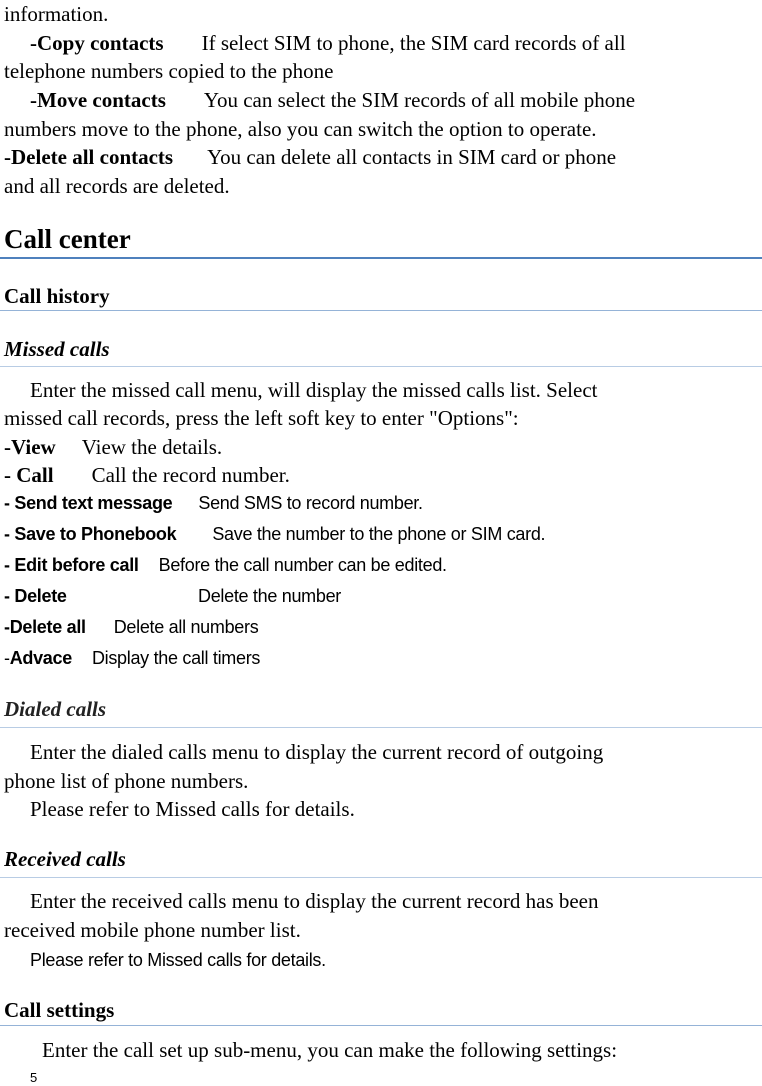 This screenshot has height=1086, width=762. Describe the element at coordinates (152, 930) in the screenshot. I see `received-calls-para-cont: received mobile phone number list.` at that location.